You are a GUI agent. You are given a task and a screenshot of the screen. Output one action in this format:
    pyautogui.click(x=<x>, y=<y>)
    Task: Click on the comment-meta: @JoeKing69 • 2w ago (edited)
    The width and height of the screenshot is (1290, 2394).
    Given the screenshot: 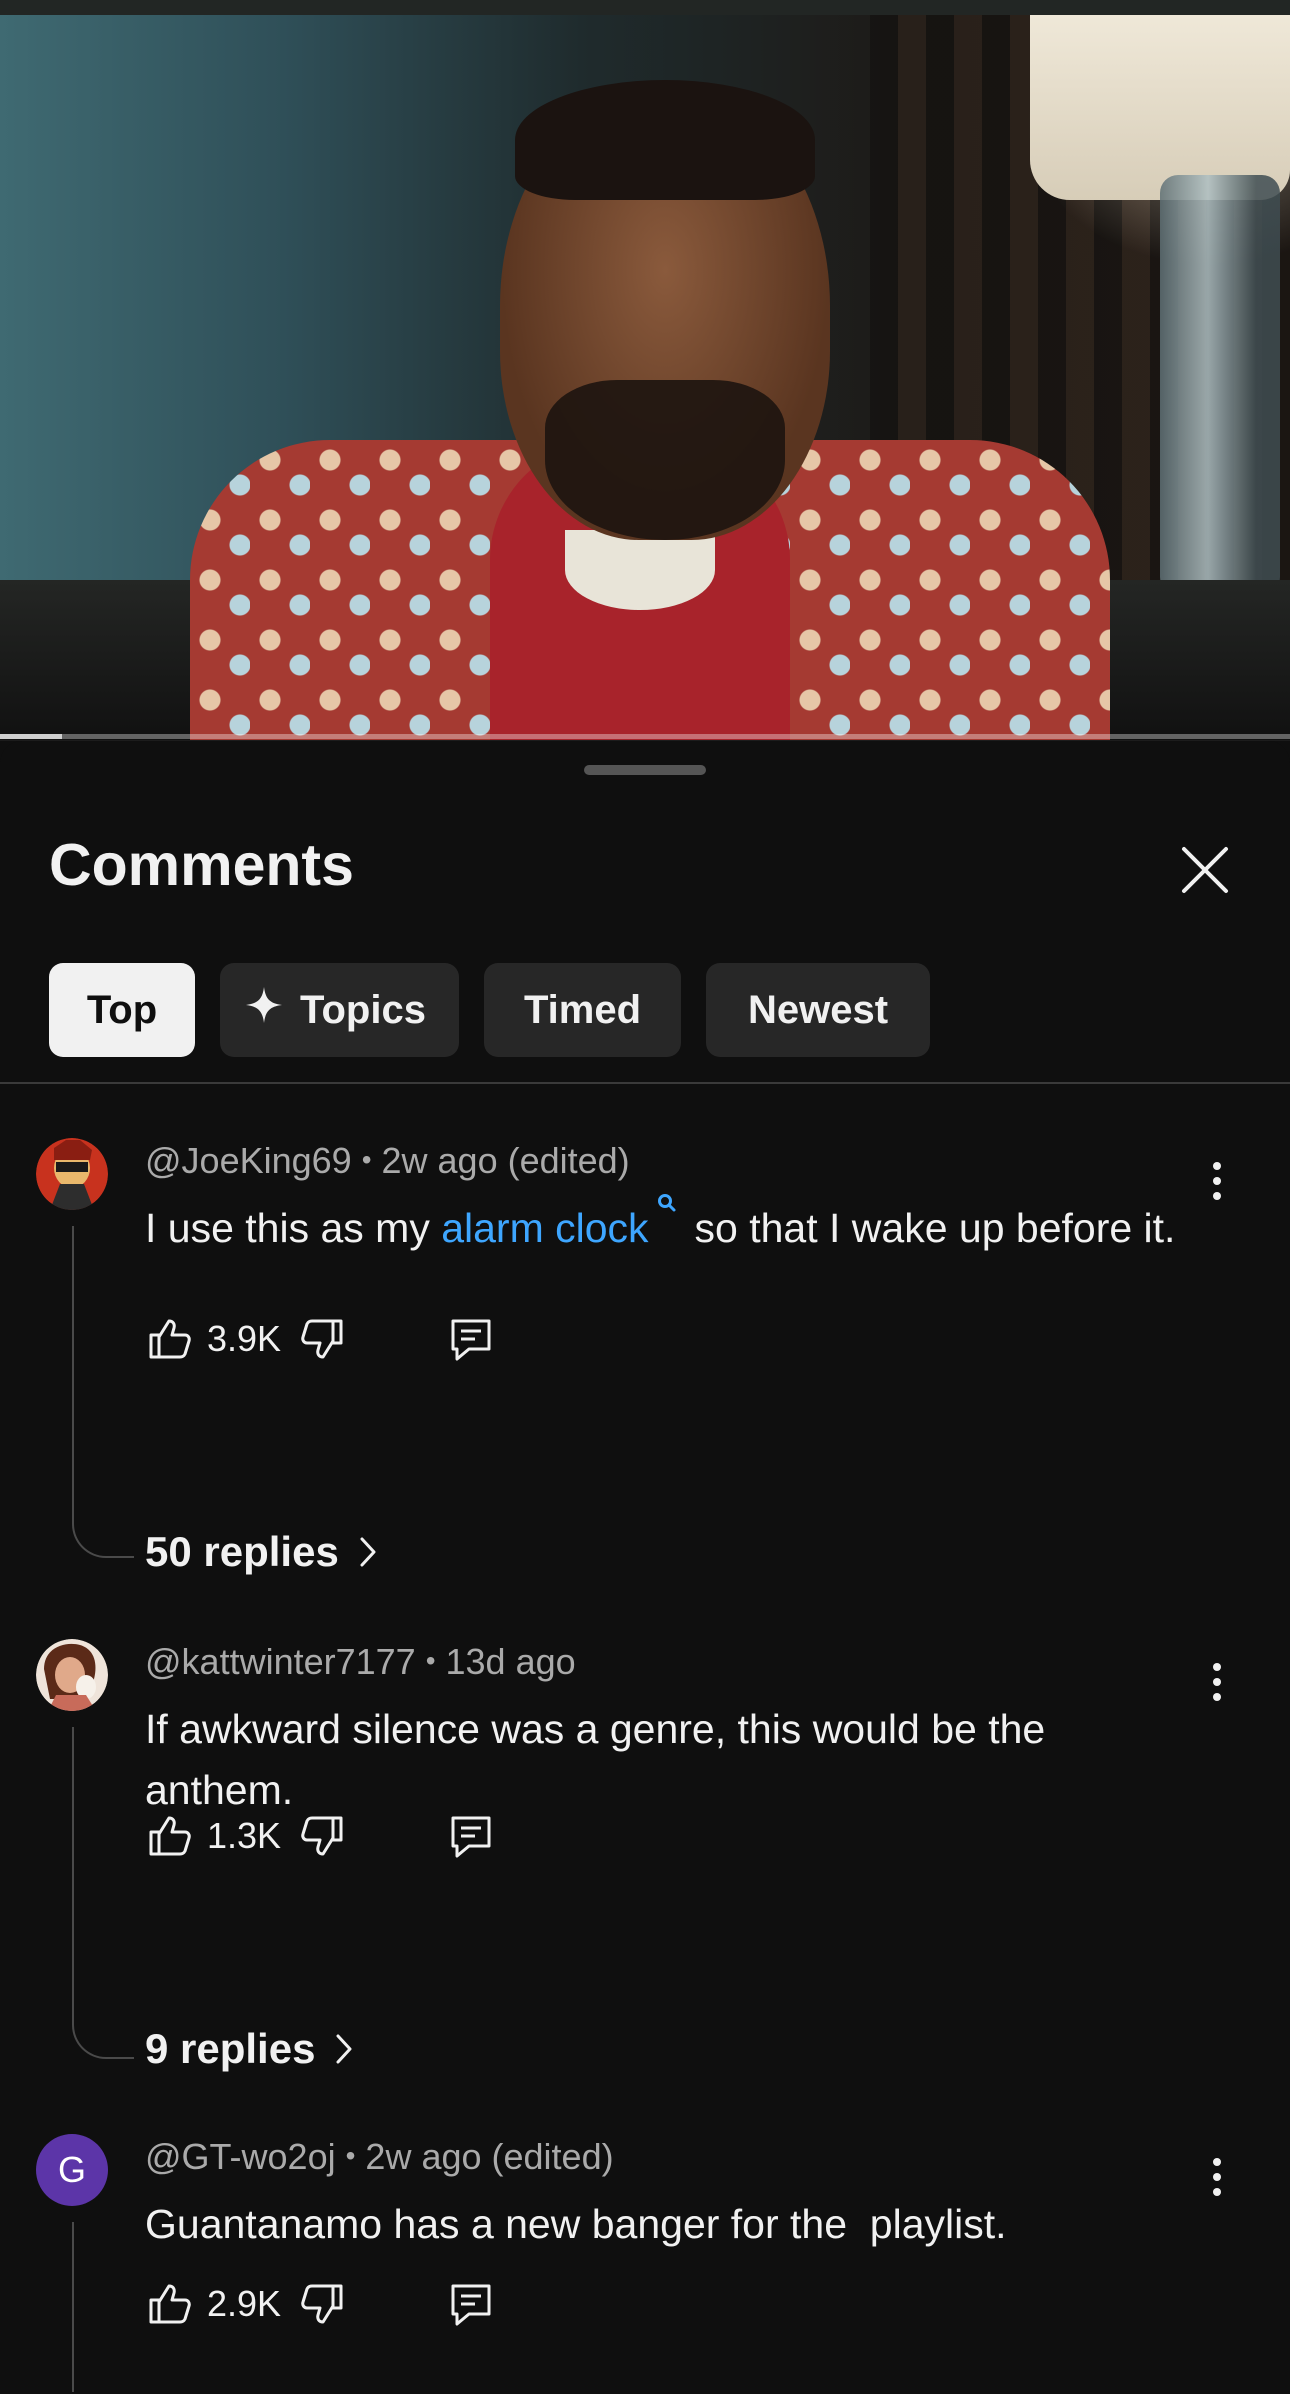 What is the action you would take?
    pyautogui.click(x=387, y=1161)
    